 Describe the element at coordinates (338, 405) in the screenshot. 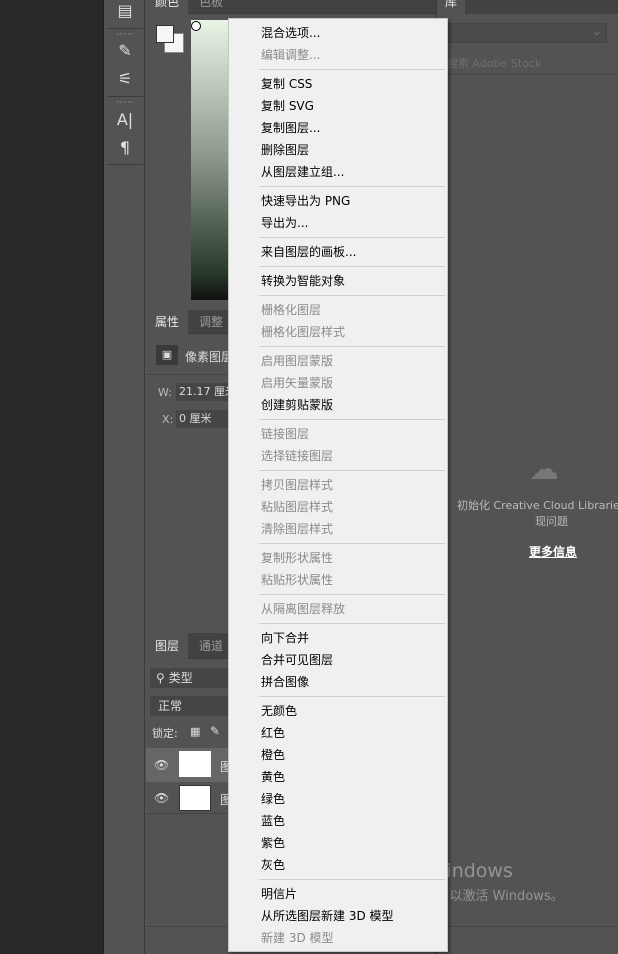

I see `menu-item: 创建剪贴蒙版` at that location.